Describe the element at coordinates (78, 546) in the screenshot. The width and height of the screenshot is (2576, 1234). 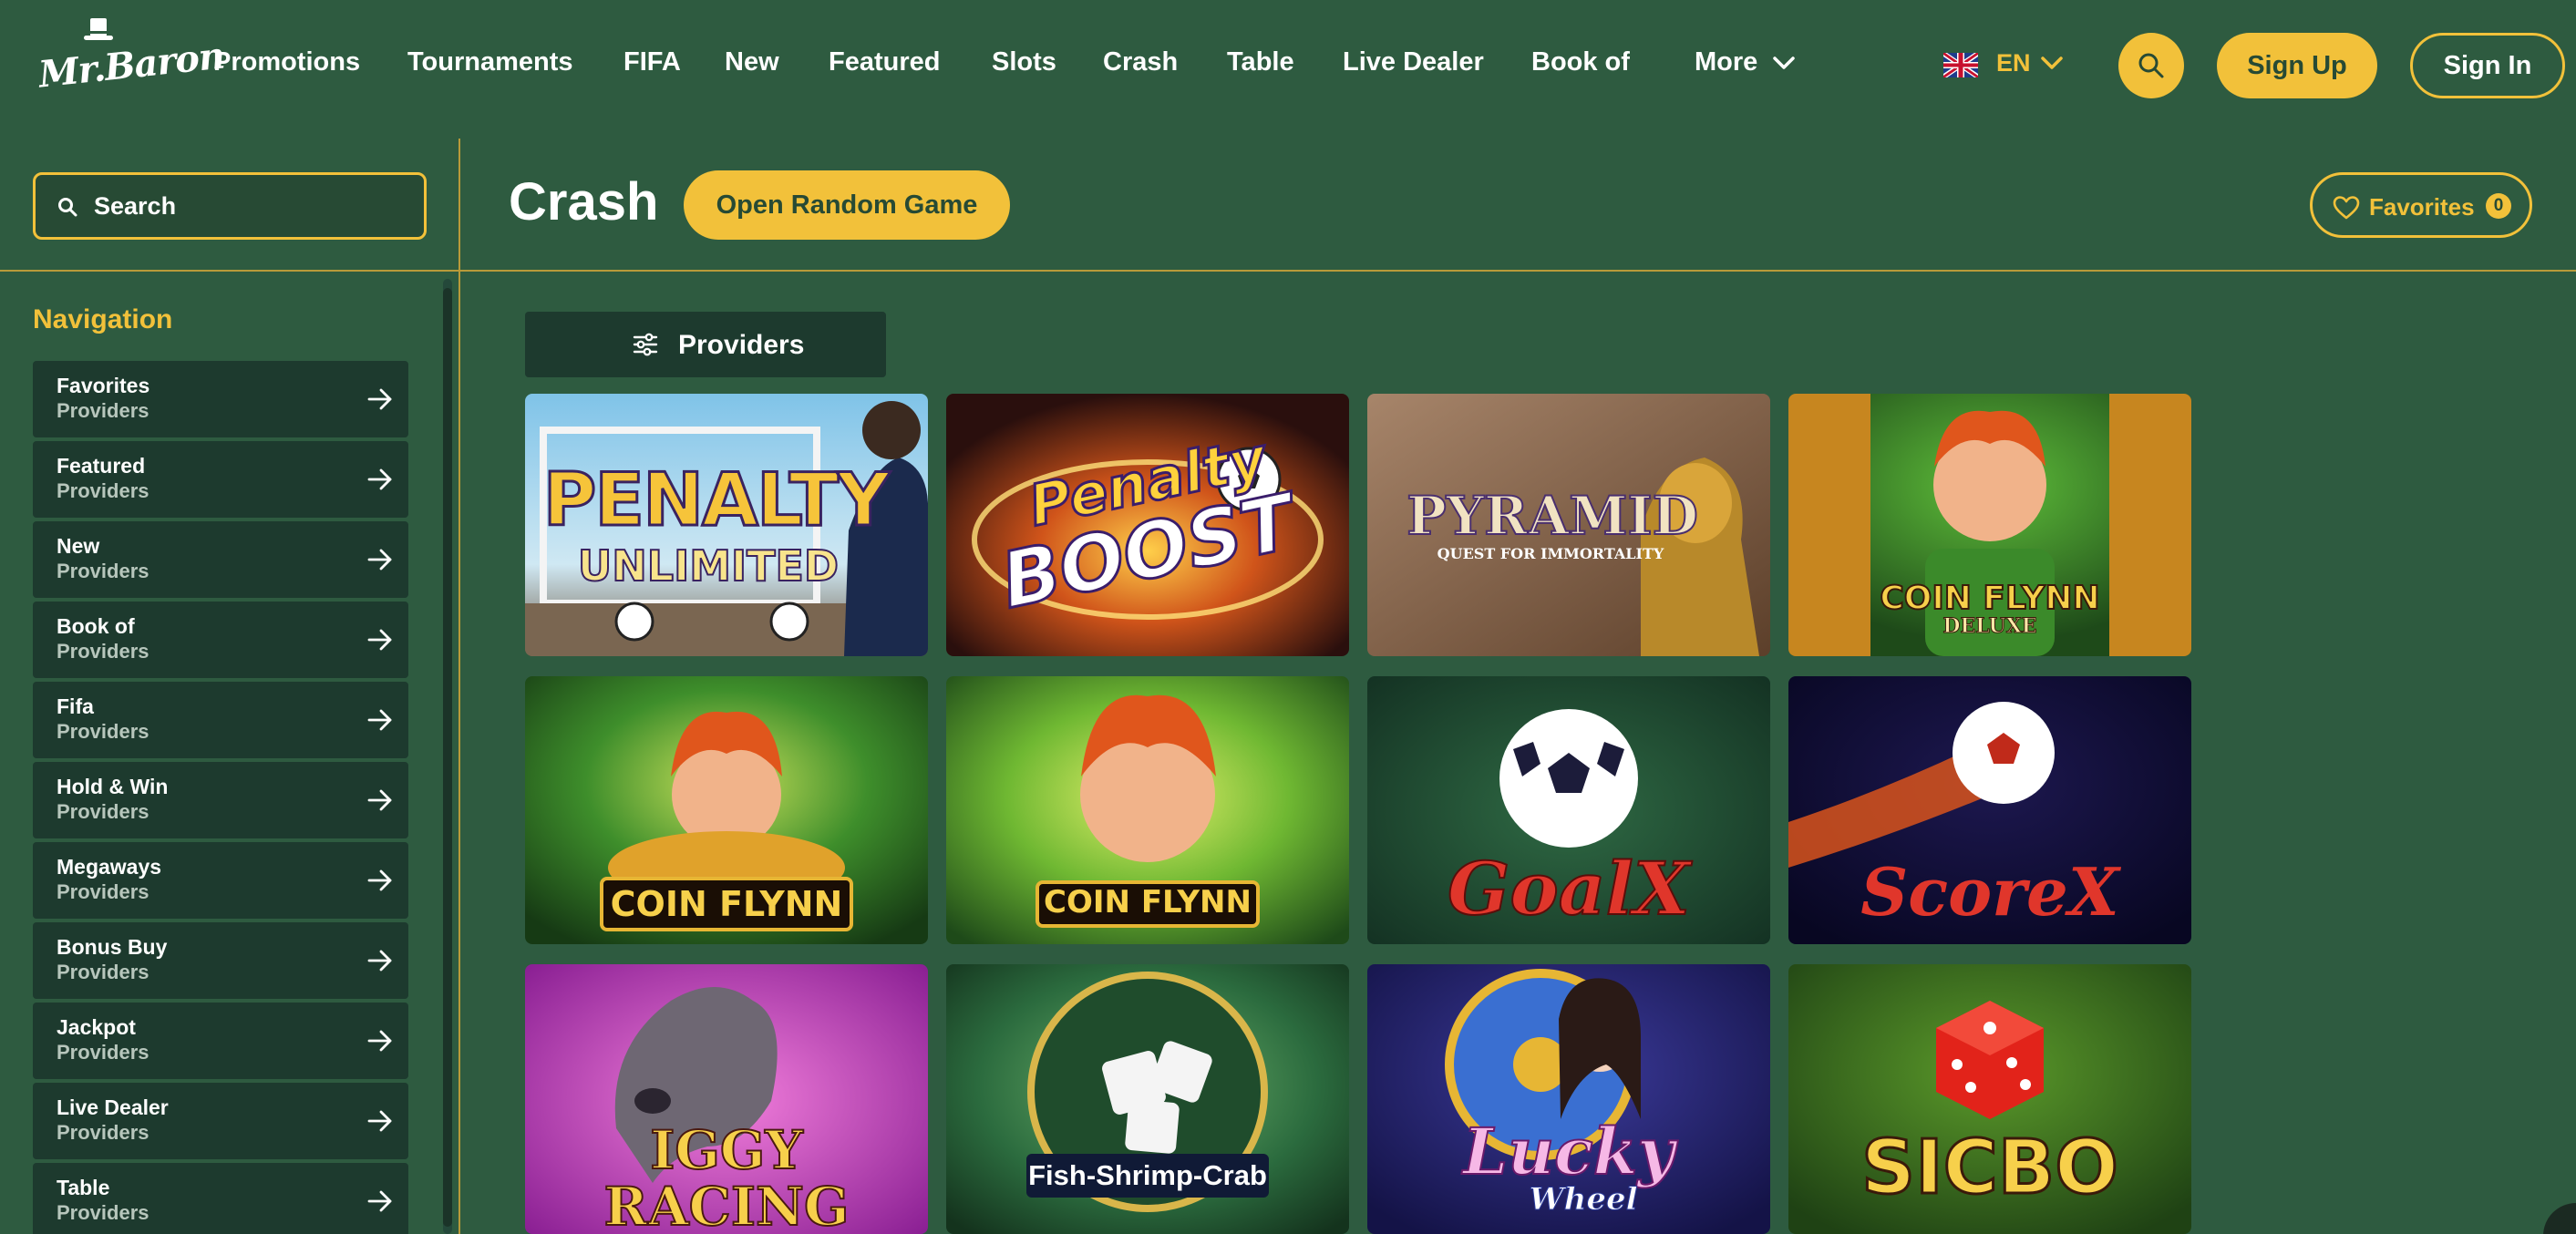
I see `sidebar-item-title: New` at that location.